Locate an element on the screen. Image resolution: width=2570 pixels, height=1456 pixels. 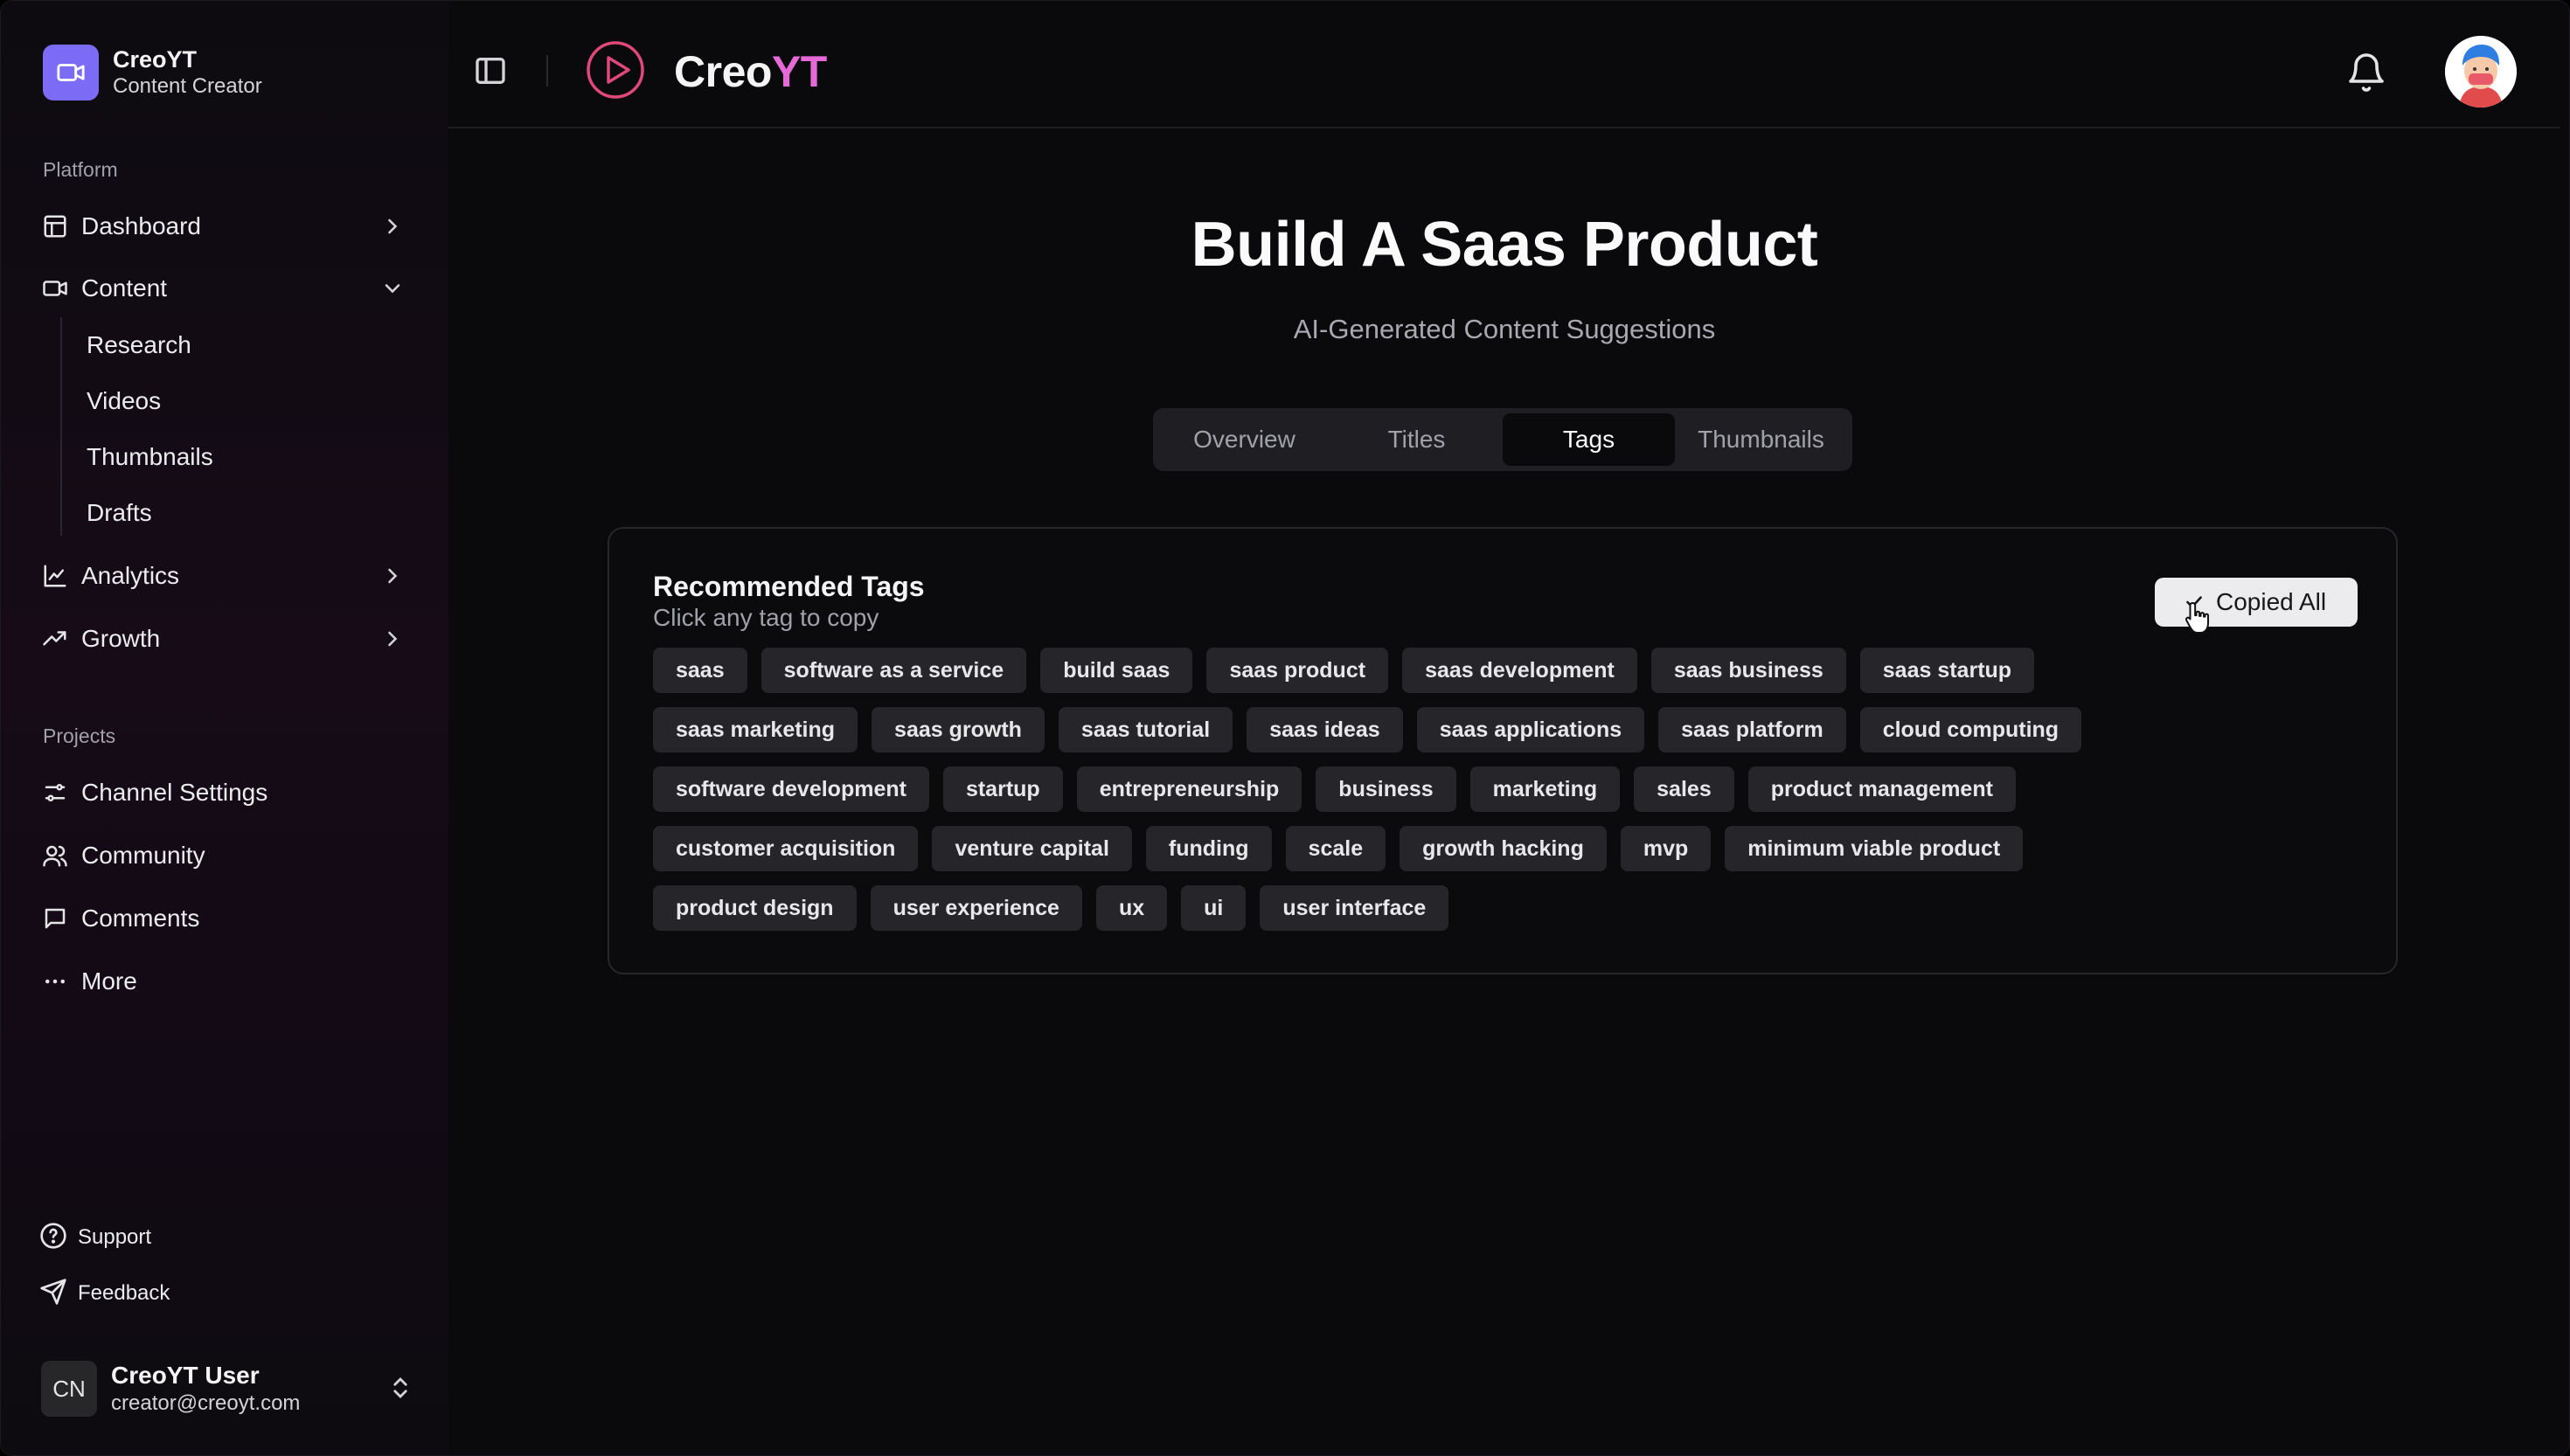
logo-prefix: Creo is located at coordinates (723, 71).